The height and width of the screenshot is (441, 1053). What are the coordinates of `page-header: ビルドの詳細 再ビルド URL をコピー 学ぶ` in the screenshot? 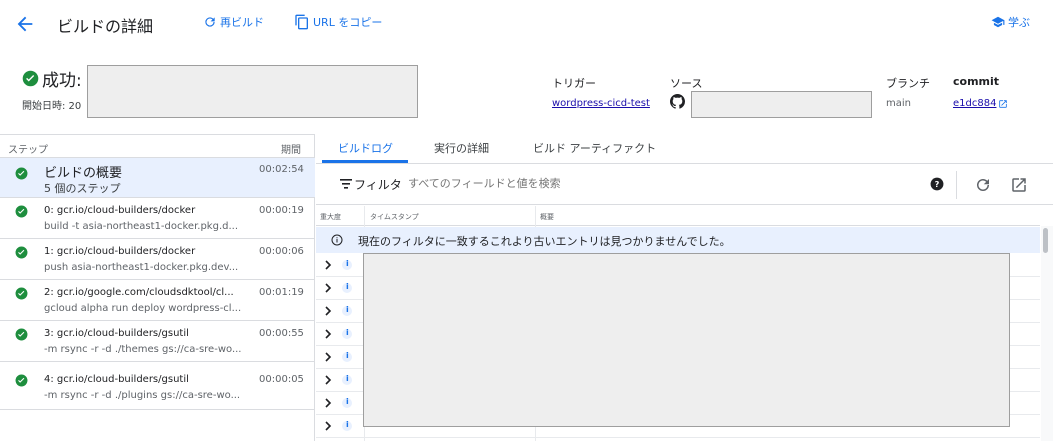 It's located at (526, 24).